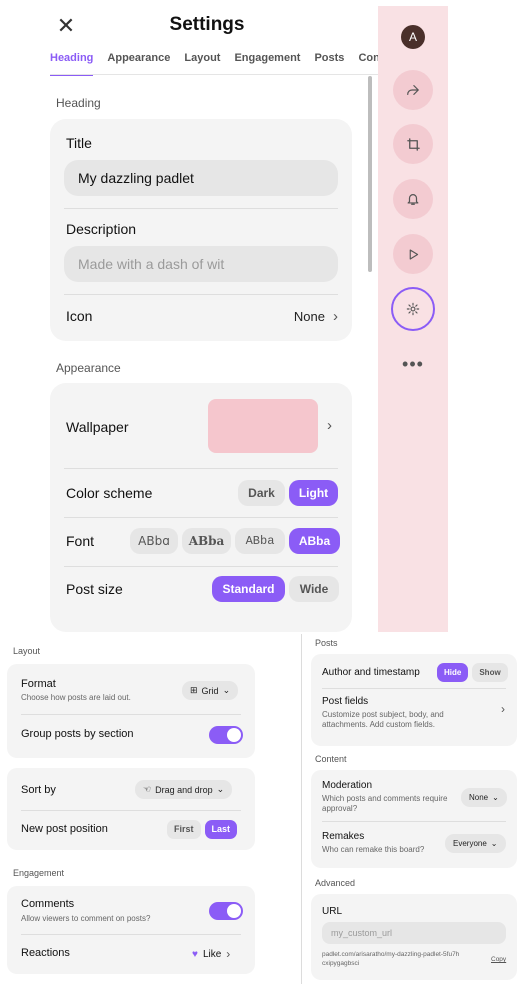  I want to click on moderation-sub: Which posts and comments require, so click(385, 798).